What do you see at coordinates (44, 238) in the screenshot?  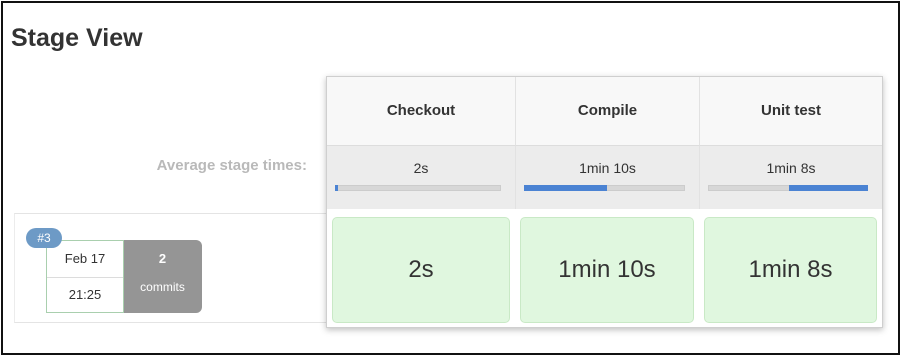 I see `build-number-badge: #3` at bounding box center [44, 238].